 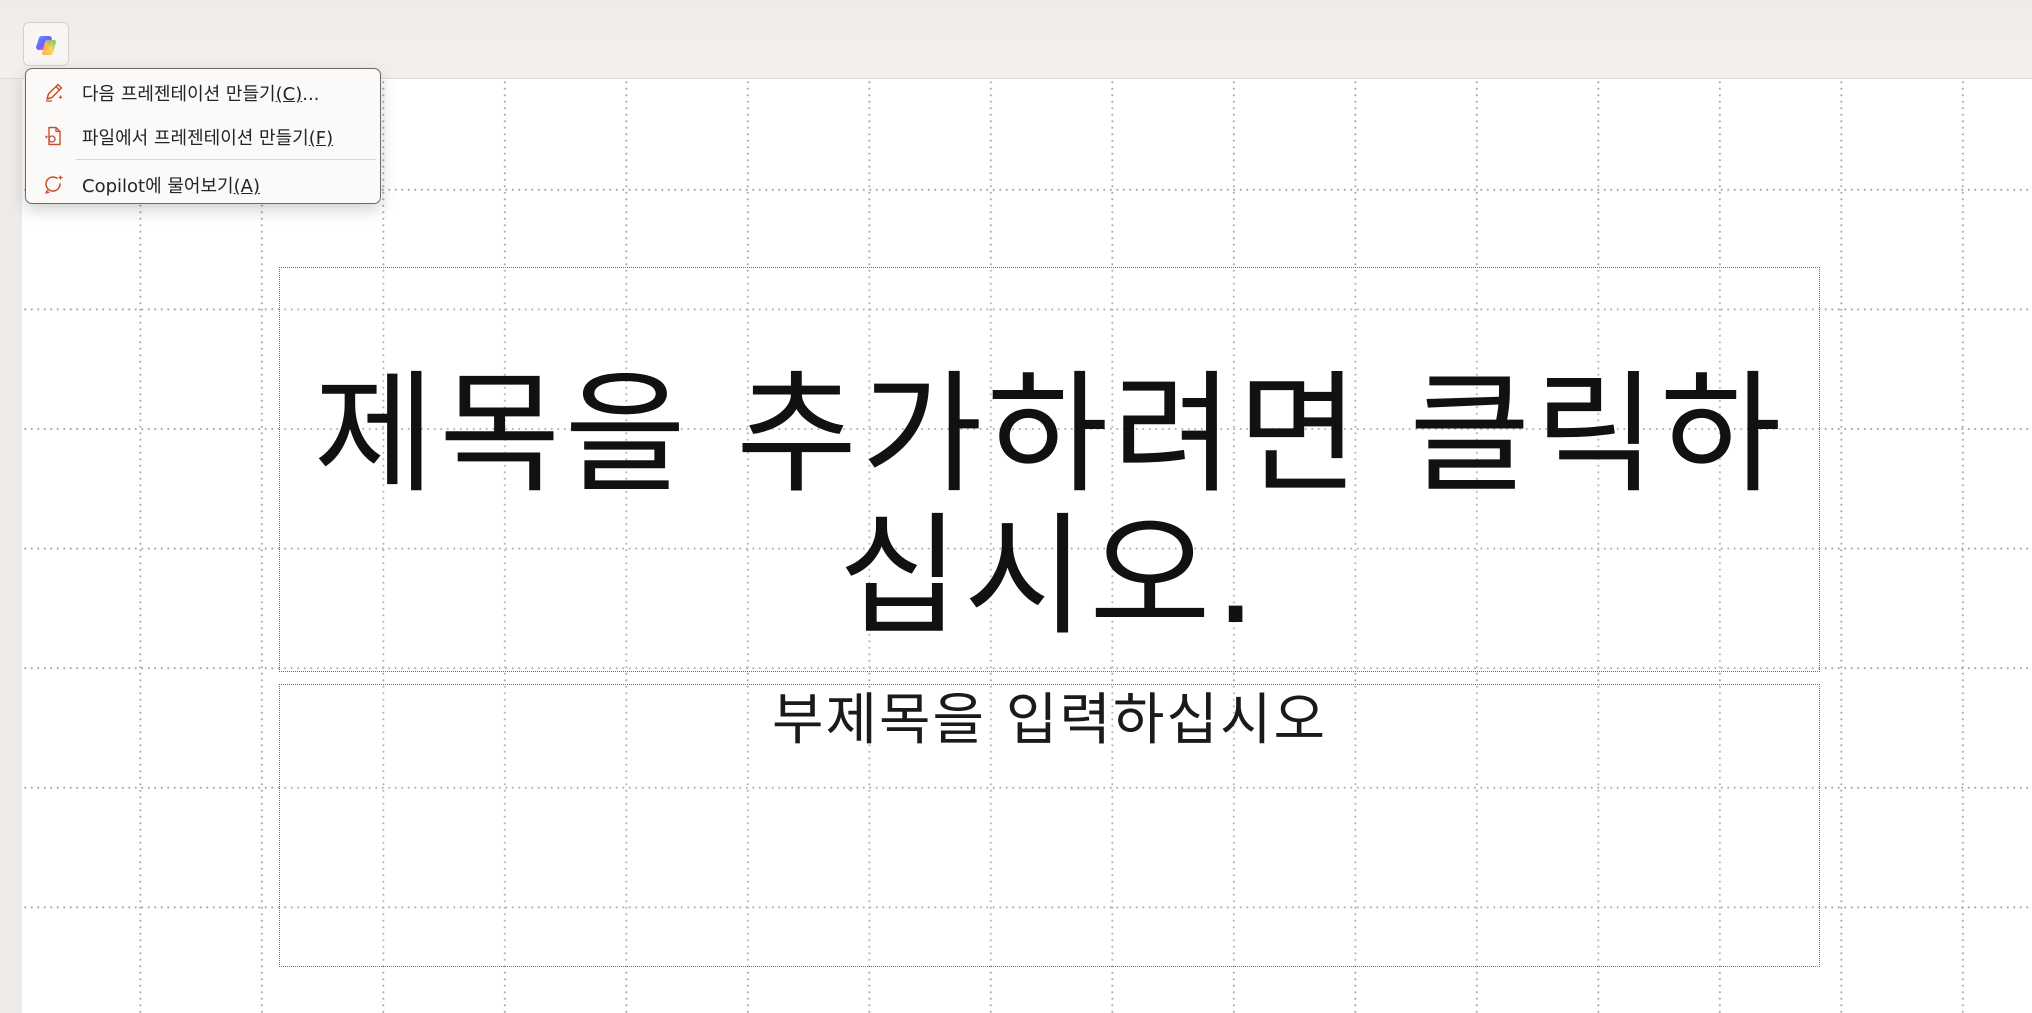 I want to click on copilot-button, so click(x=46, y=44).